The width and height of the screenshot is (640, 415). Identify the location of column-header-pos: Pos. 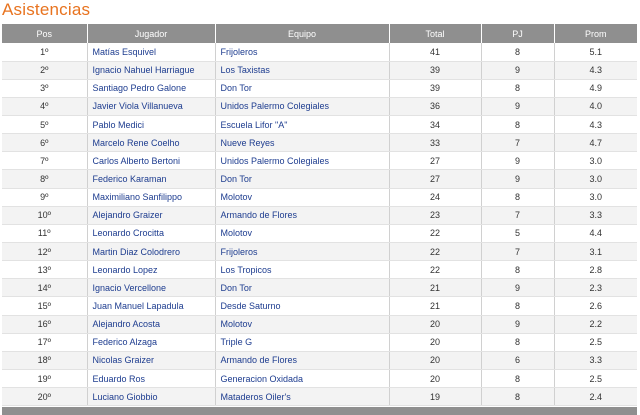
(45, 33).